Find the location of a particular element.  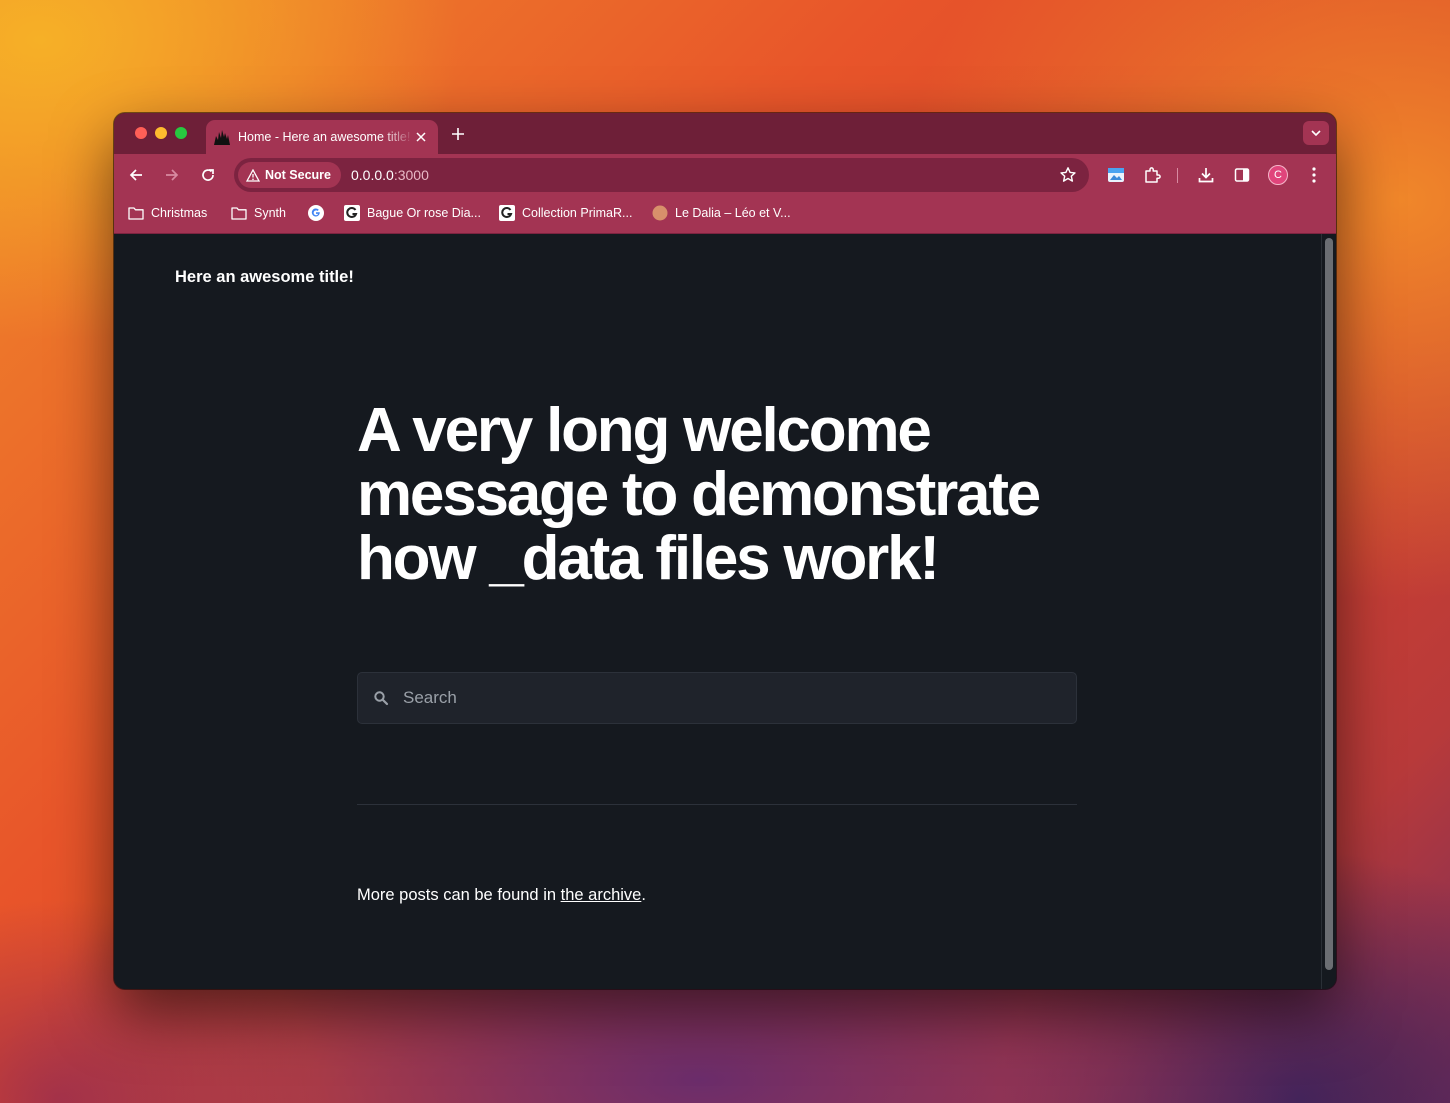

puzzle-icon is located at coordinates (1153, 175).